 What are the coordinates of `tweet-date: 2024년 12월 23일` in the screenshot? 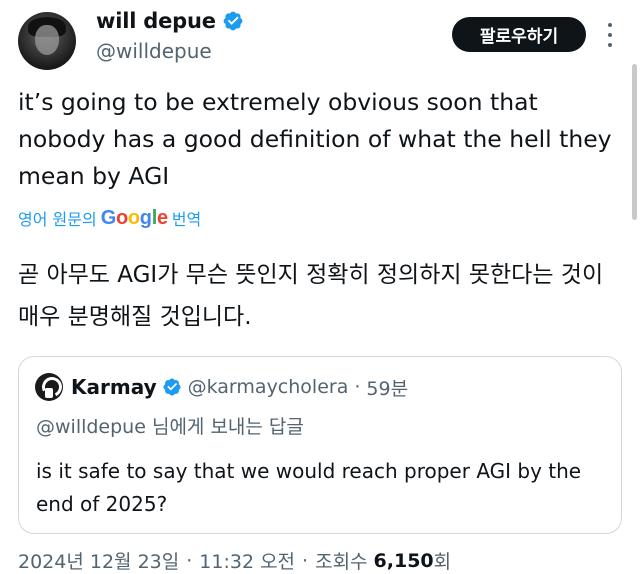 It's located at (98, 560).